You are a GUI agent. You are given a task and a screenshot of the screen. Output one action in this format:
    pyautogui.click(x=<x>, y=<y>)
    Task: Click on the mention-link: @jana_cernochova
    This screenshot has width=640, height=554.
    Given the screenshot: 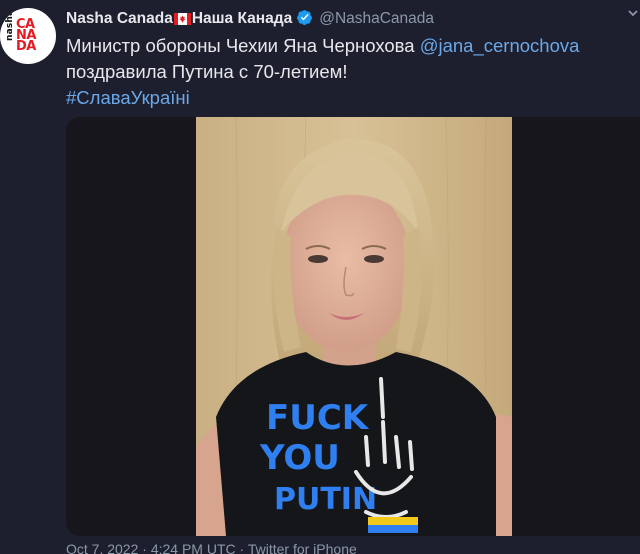 What is the action you would take?
    pyautogui.click(x=500, y=45)
    